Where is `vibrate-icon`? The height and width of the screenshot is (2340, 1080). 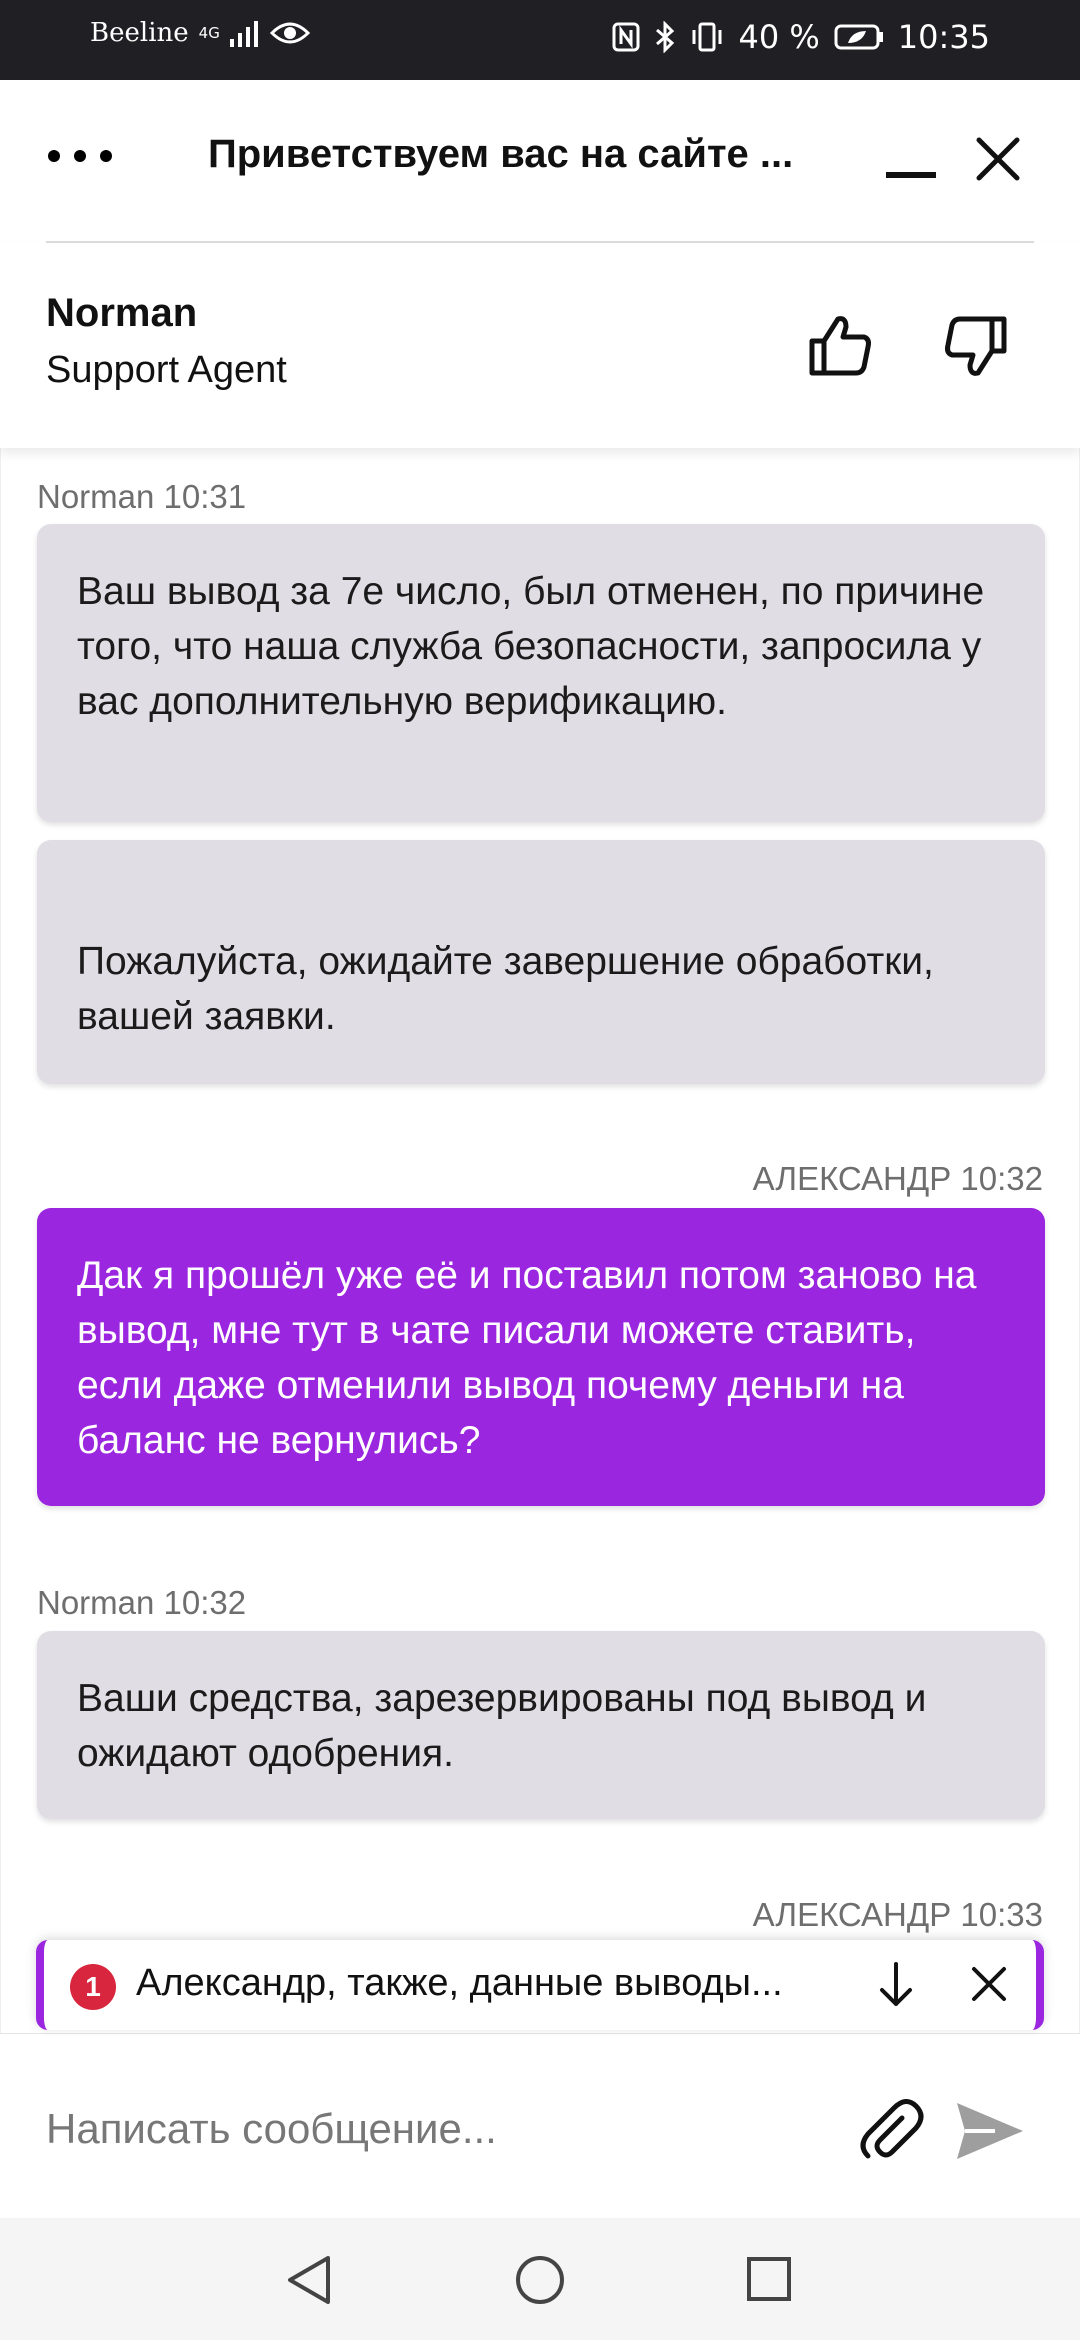
vibrate-icon is located at coordinates (707, 37).